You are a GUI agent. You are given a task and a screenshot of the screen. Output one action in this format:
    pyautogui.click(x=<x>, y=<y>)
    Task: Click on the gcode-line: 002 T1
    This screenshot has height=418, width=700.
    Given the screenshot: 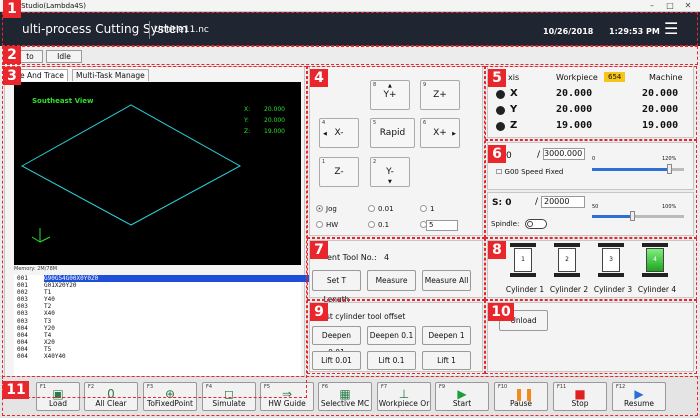 What is the action you would take?
    pyautogui.click(x=157, y=292)
    